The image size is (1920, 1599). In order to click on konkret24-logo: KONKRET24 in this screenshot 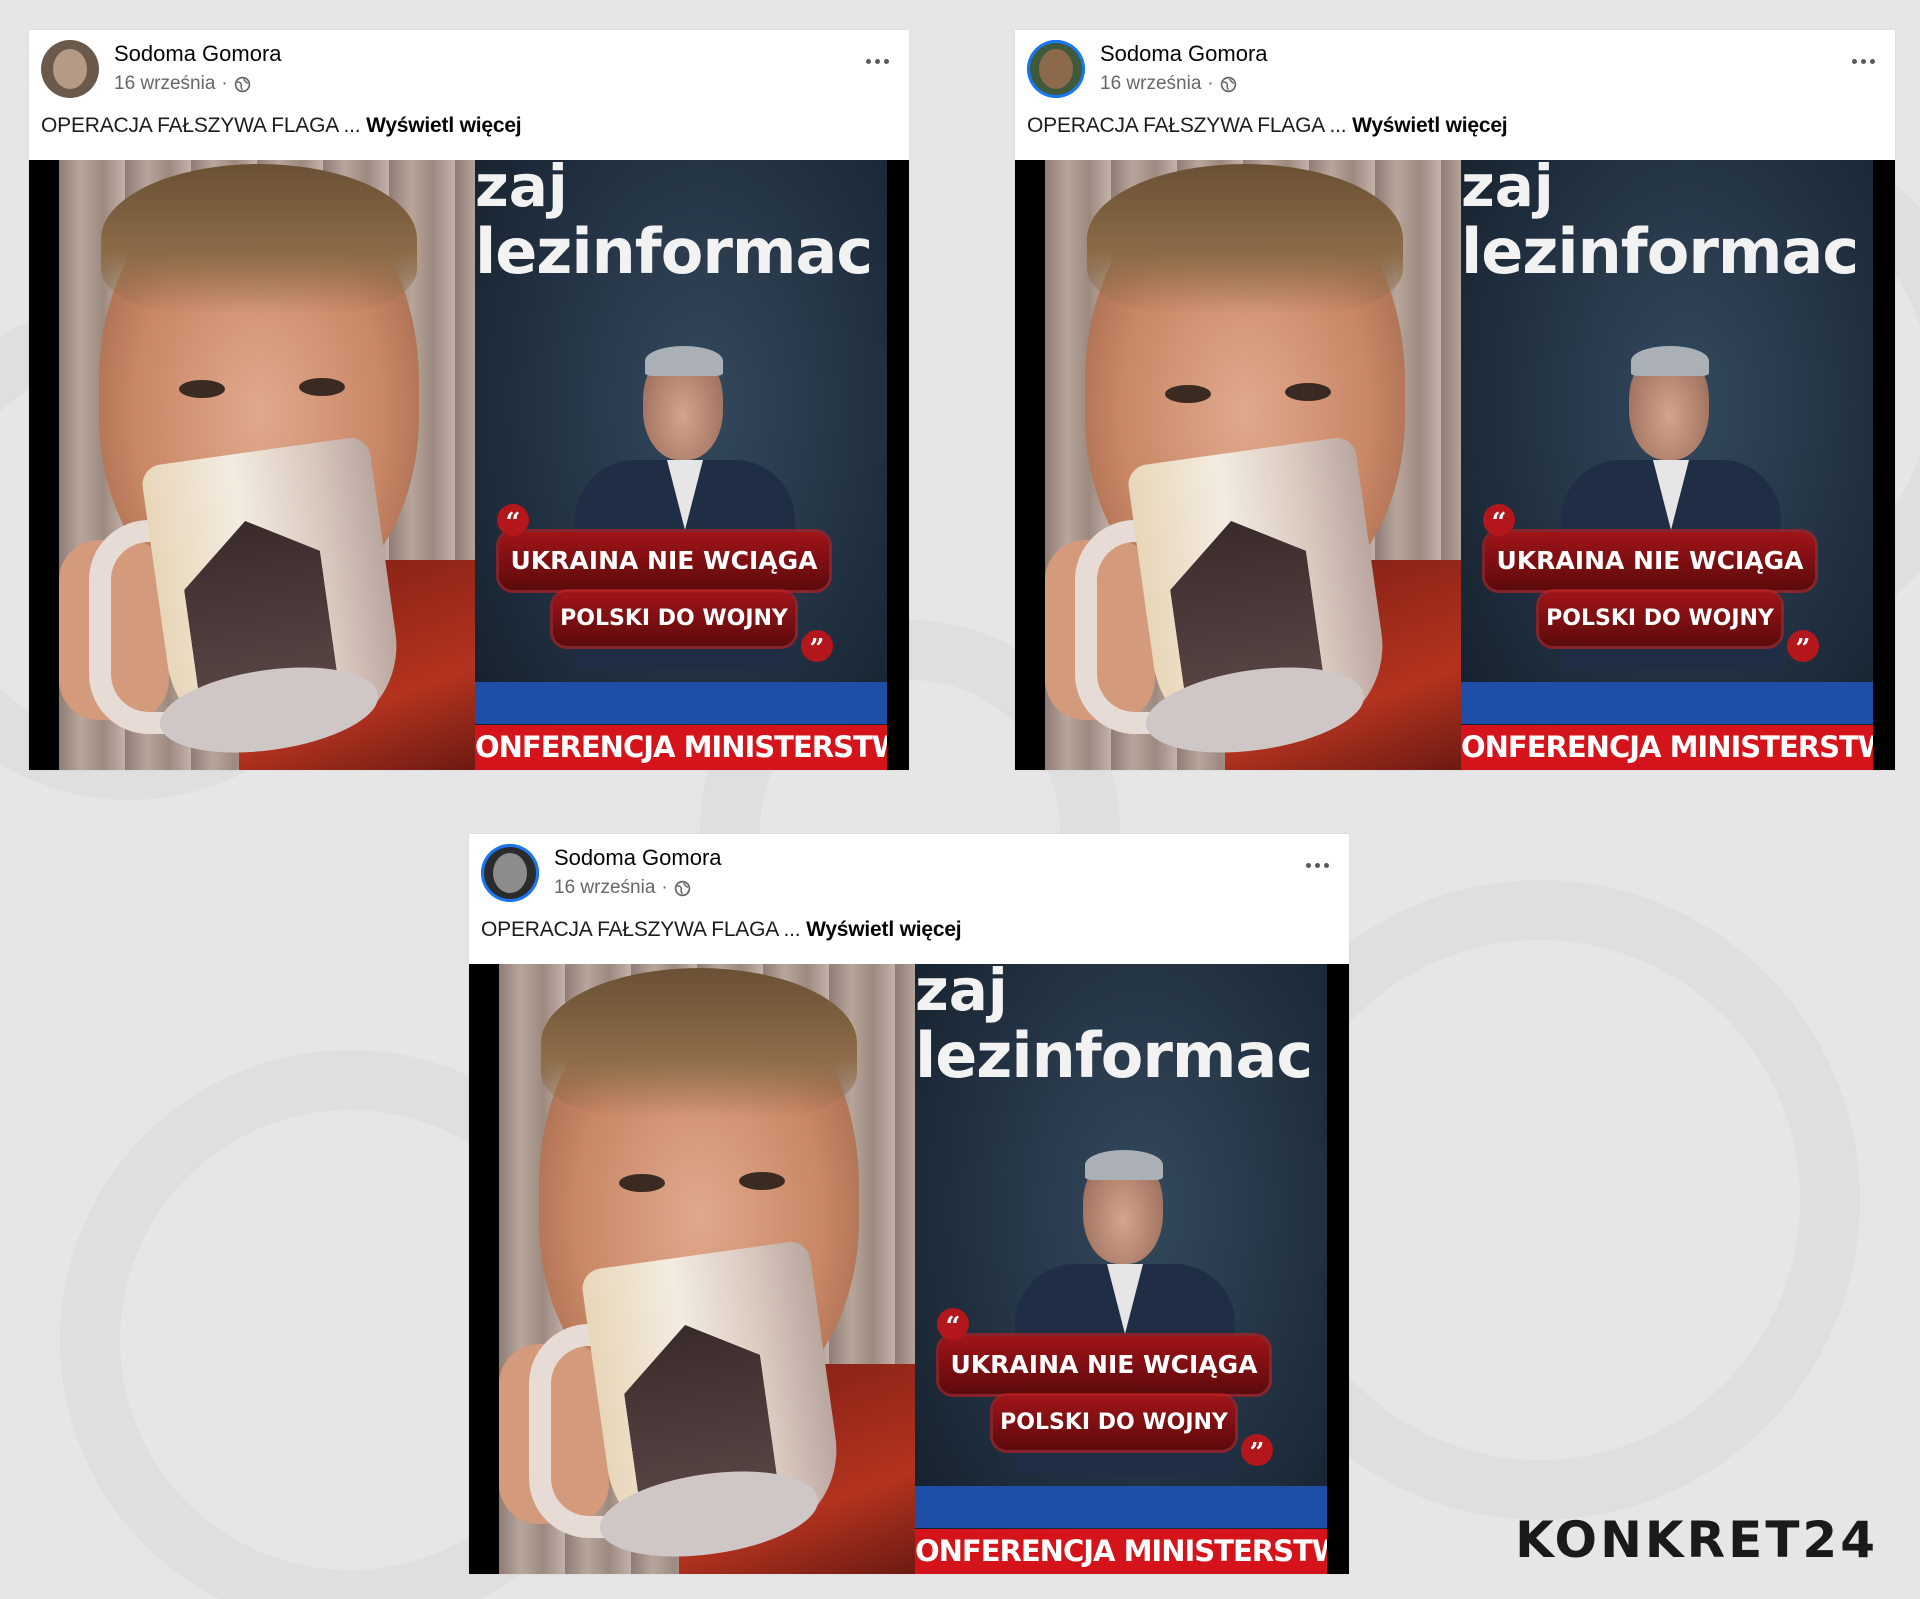, I will do `click(1696, 1540)`.